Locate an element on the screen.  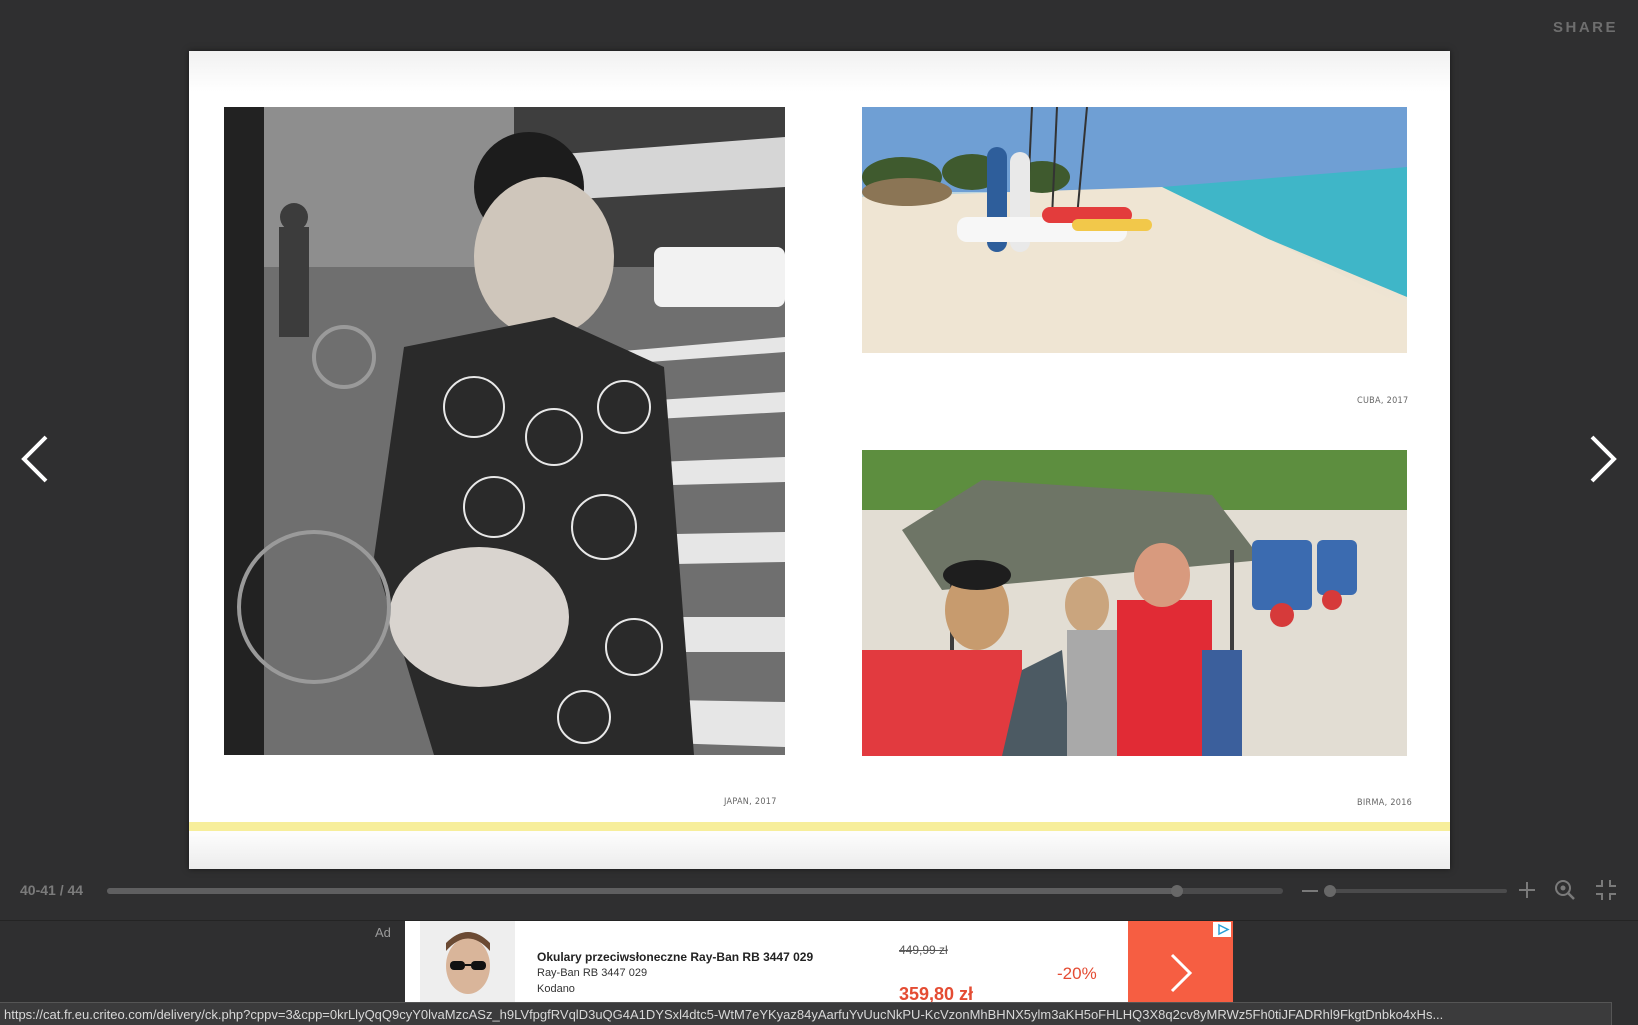
adchoices-icon is located at coordinates (1224, 929).